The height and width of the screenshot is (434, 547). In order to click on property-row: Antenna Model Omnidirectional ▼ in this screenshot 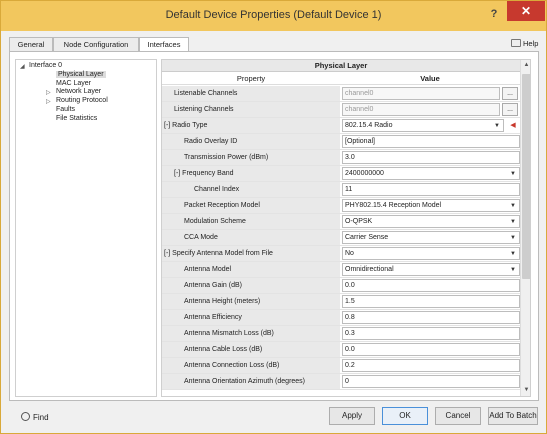, I will do `click(341, 270)`.